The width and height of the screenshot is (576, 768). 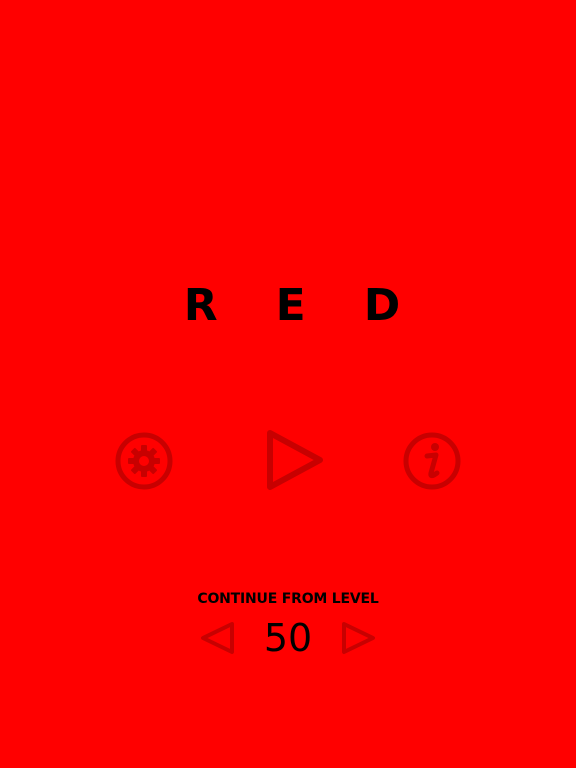 What do you see at coordinates (382, 305) in the screenshot?
I see `title-letter: D` at bounding box center [382, 305].